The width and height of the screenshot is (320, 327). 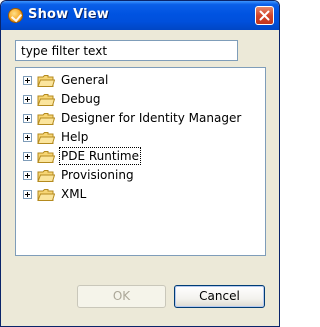 What do you see at coordinates (15, 15) in the screenshot?
I see `show-view-icon` at bounding box center [15, 15].